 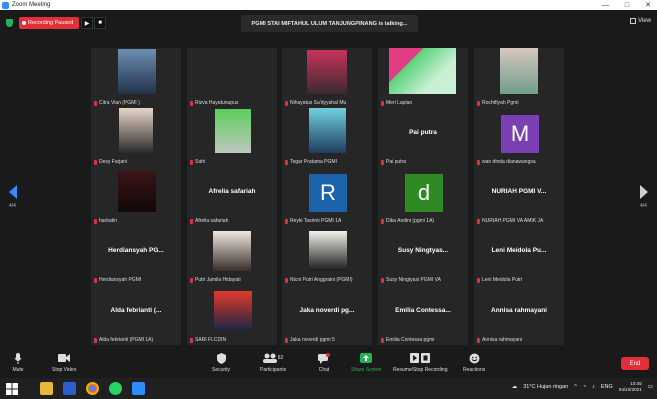 What do you see at coordinates (627, 5) in the screenshot?
I see `maximize-button: □` at bounding box center [627, 5].